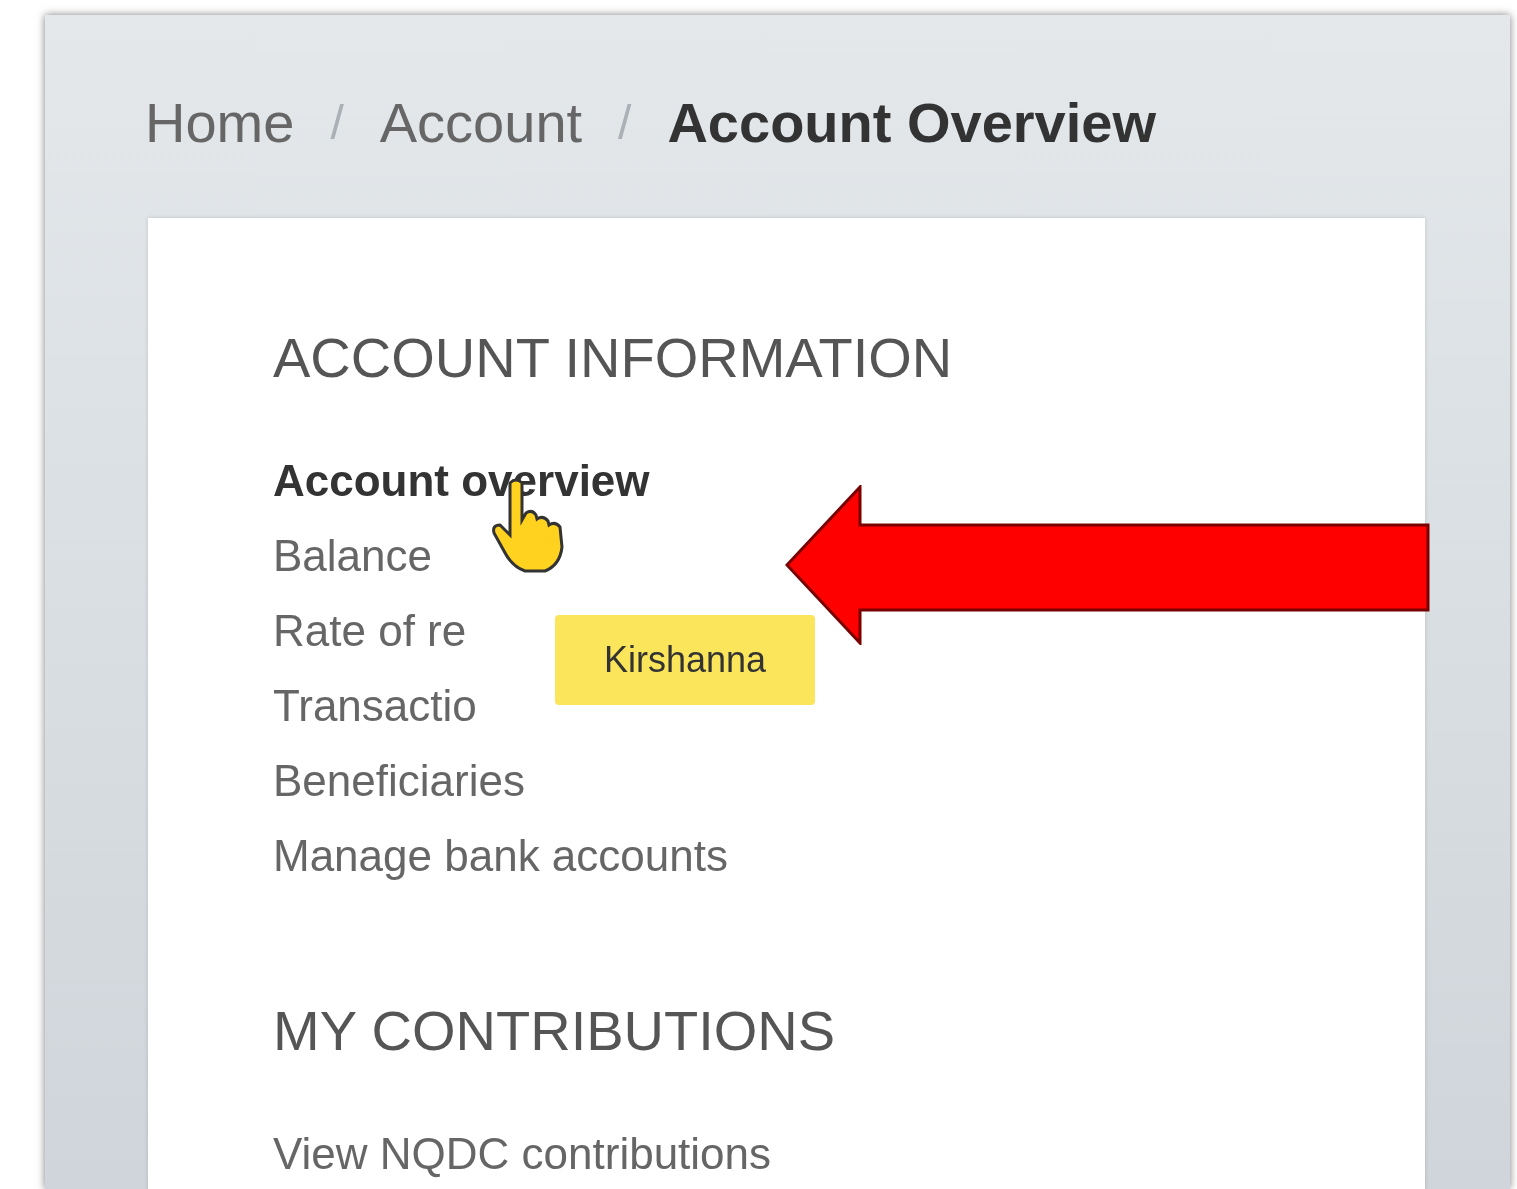  What do you see at coordinates (685, 660) in the screenshot?
I see `tooltip: Kirshanna` at bounding box center [685, 660].